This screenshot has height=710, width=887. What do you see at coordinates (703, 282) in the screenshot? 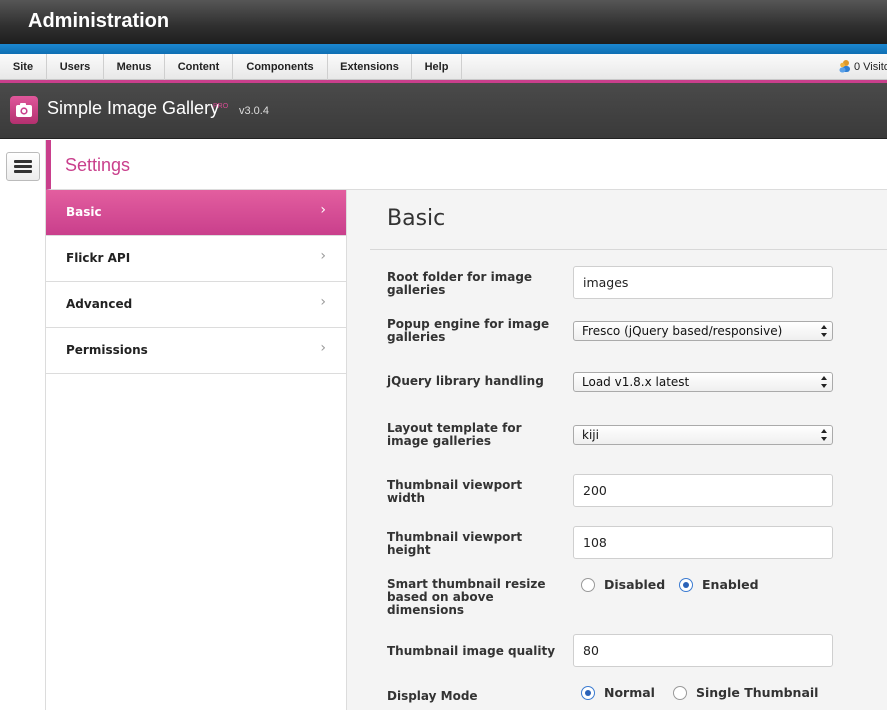
I see `root-folder-input: images` at bounding box center [703, 282].